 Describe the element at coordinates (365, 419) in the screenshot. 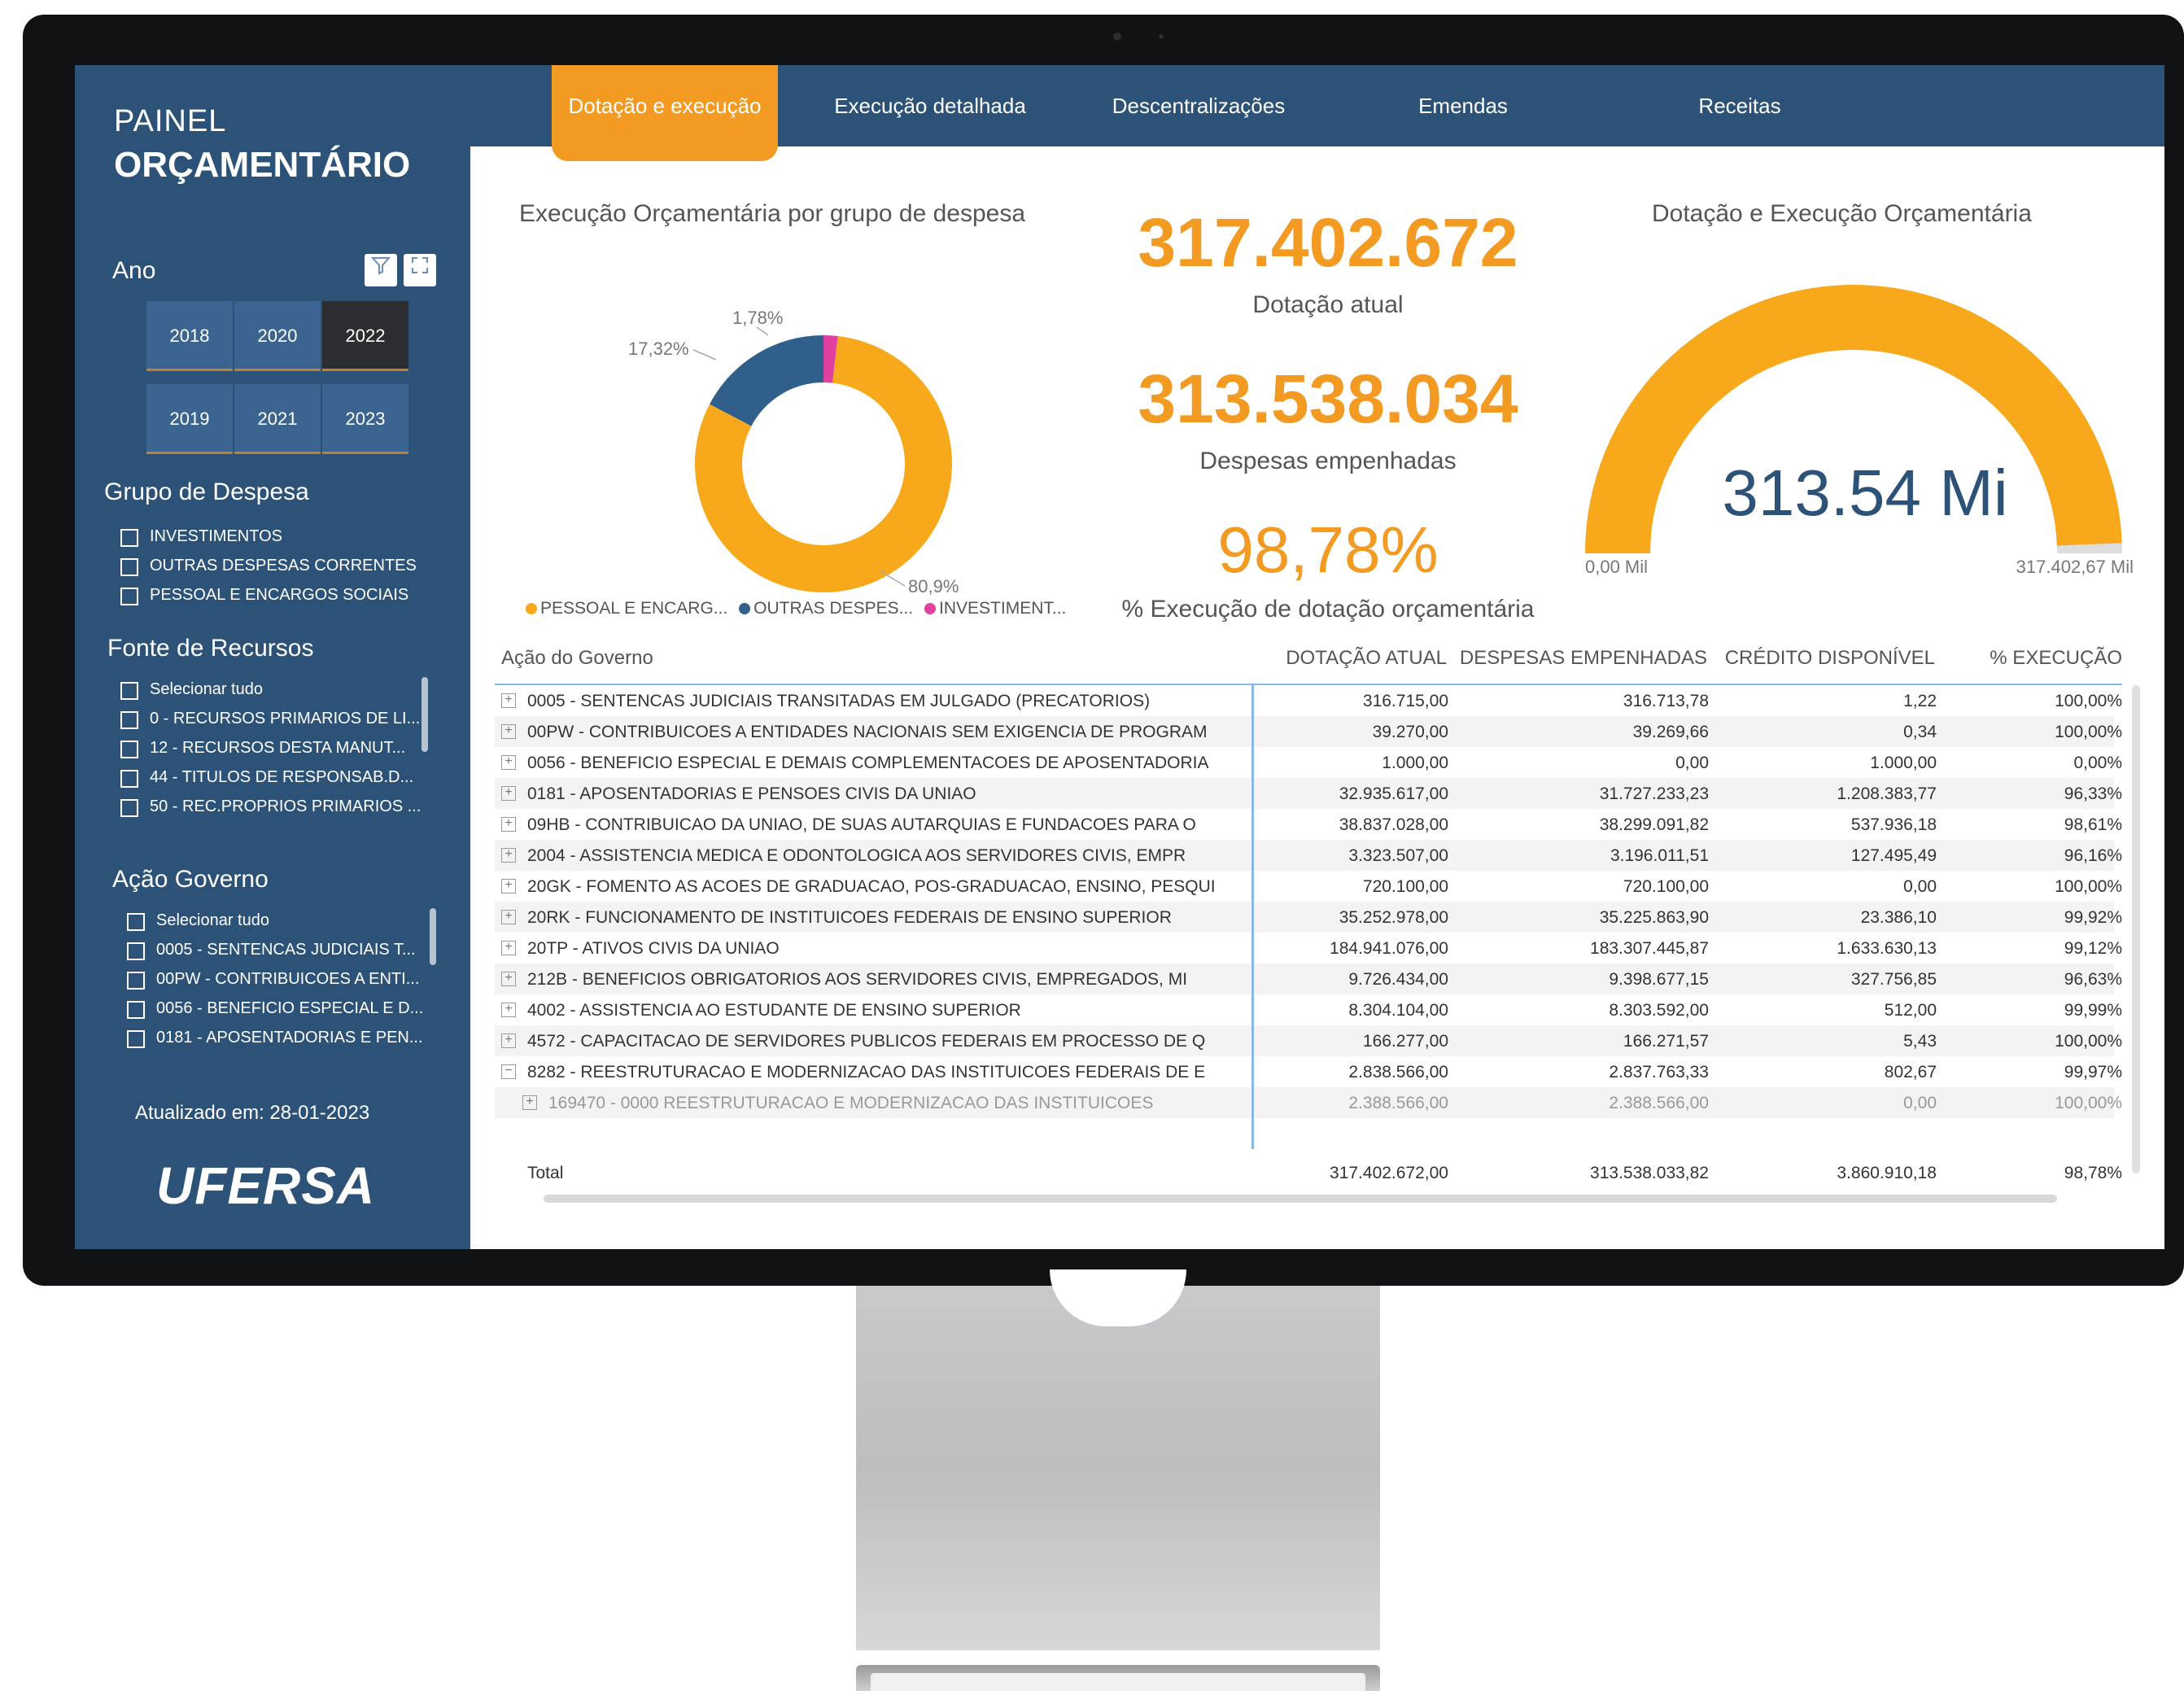

I see `year-button-2023: 2023` at that location.